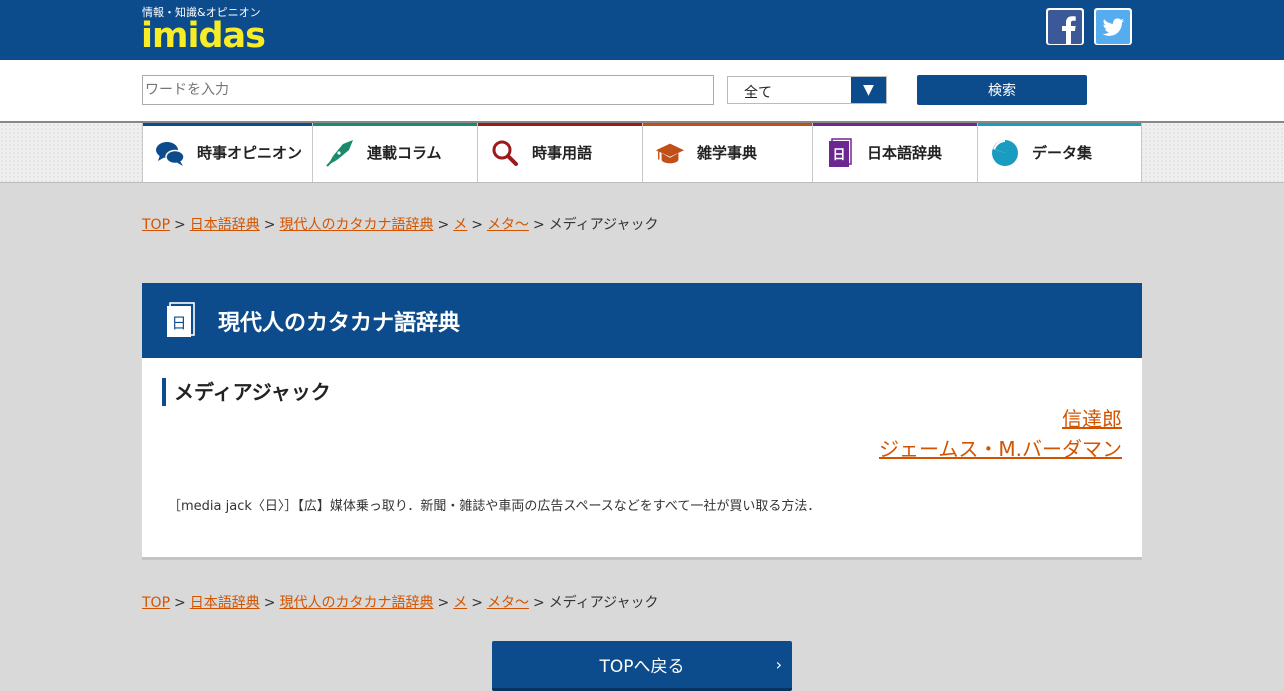  Describe the element at coordinates (868, 90) in the screenshot. I see `chevron-down-icon: ▼` at that location.